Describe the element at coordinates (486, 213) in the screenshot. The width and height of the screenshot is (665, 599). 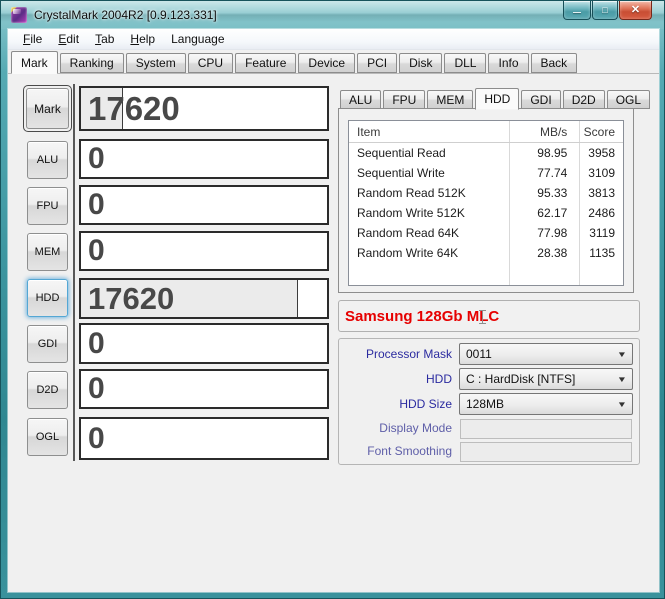
I see `table-row: Random Write 512K 62.17 2486` at that location.